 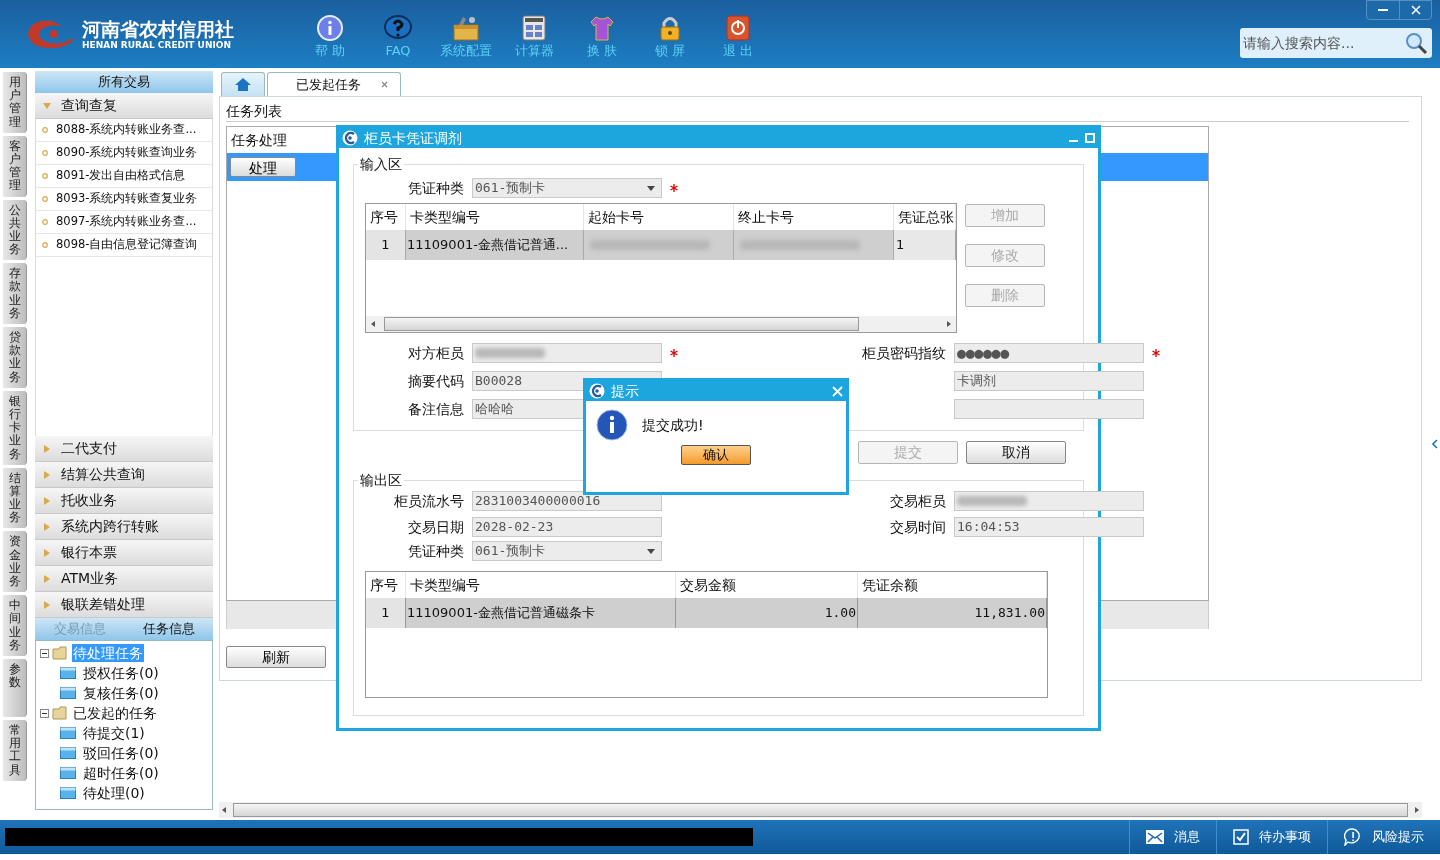 What do you see at coordinates (334, 84) in the screenshot?
I see `page-tab: 已发起任务` at bounding box center [334, 84].